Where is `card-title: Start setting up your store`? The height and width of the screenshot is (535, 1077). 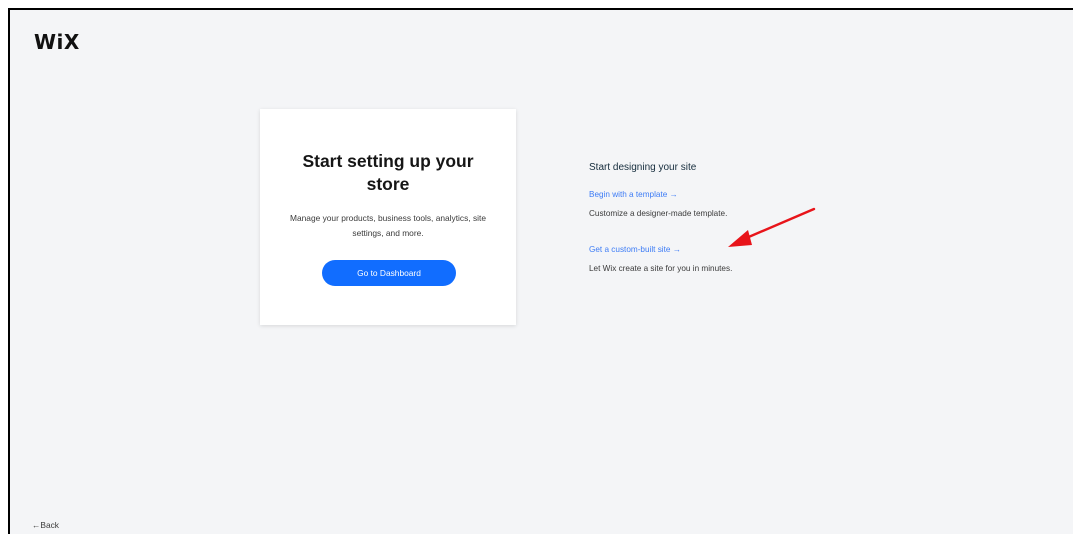 card-title: Start setting up your store is located at coordinates (388, 172).